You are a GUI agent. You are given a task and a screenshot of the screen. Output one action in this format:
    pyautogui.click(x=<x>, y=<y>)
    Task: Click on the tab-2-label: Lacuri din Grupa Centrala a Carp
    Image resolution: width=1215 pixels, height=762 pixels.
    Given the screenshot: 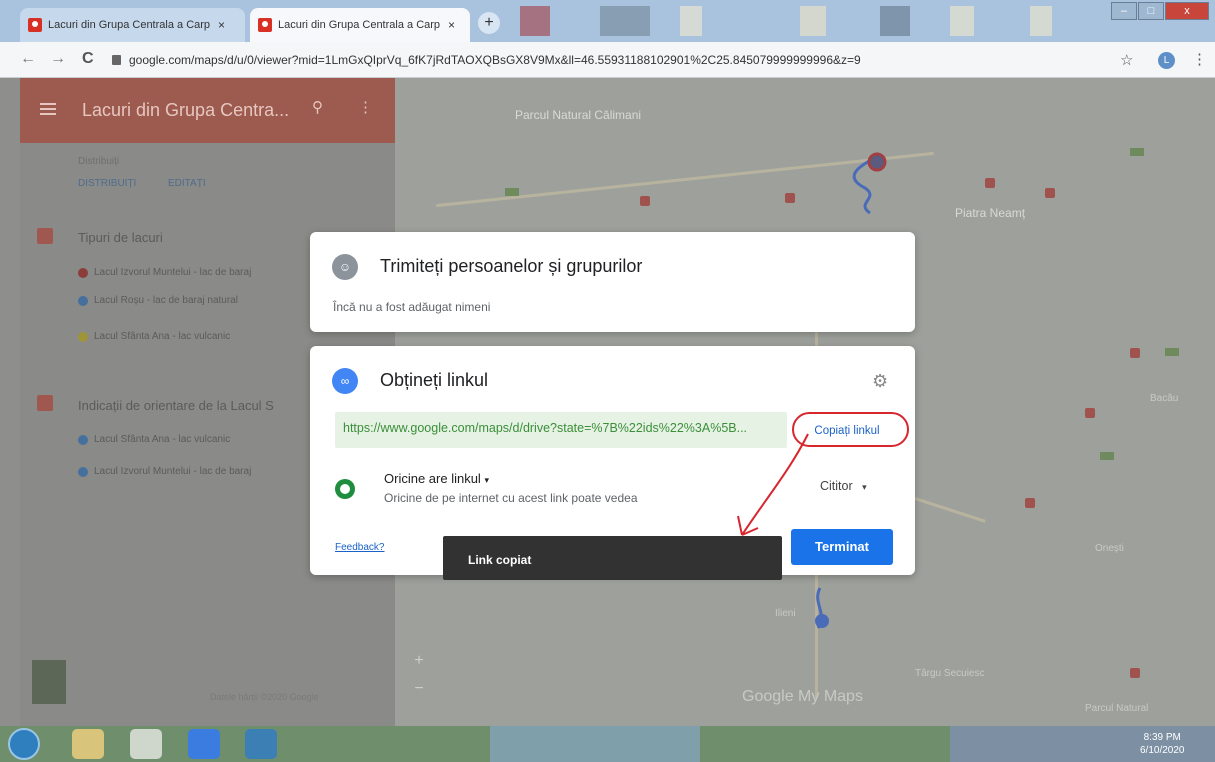 What is the action you would take?
    pyautogui.click(x=359, y=25)
    